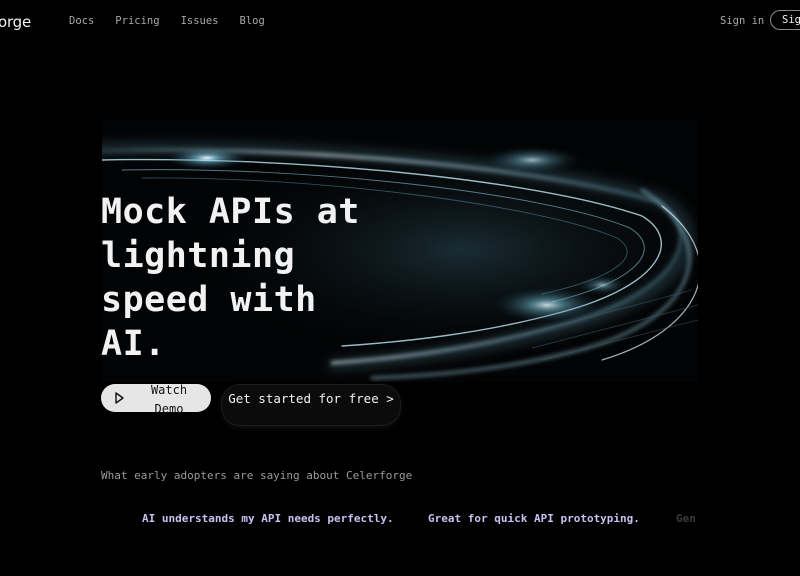 Image resolution: width=800 pixels, height=576 pixels. What do you see at coordinates (686, 518) in the screenshot?
I see `testimonial-quote: Gen` at bounding box center [686, 518].